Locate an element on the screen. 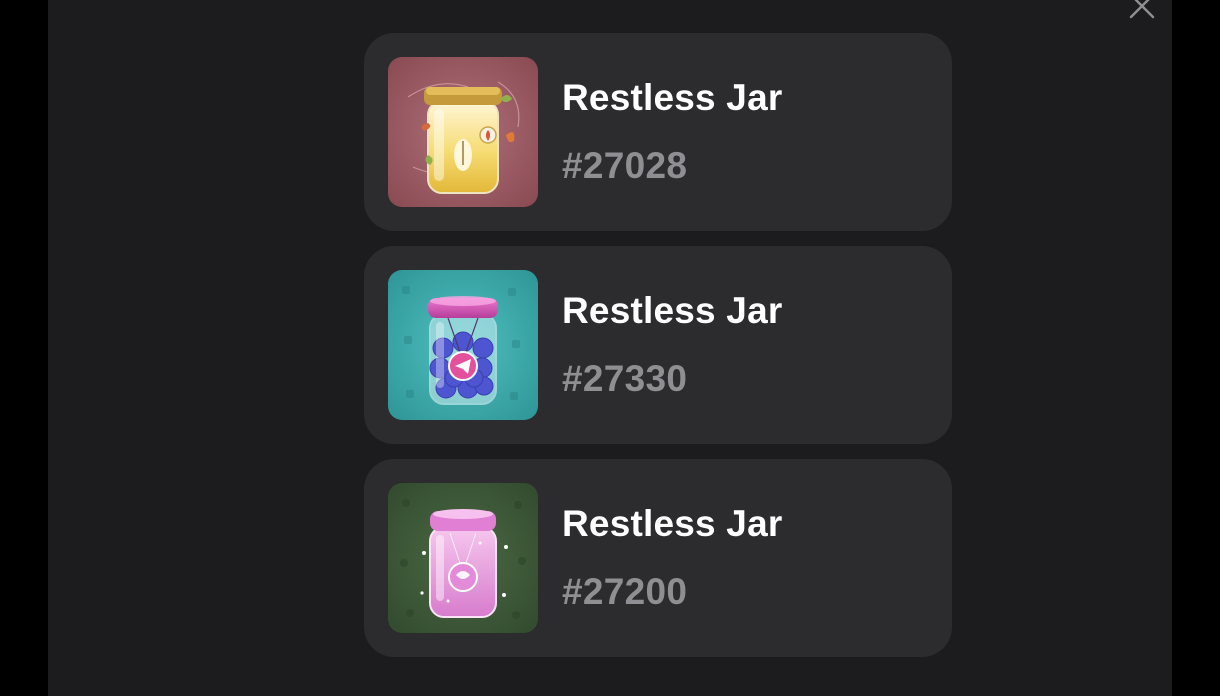 This screenshot has height=696, width=1220. gift-item: Restless Jar #27200 is located at coordinates (658, 558).